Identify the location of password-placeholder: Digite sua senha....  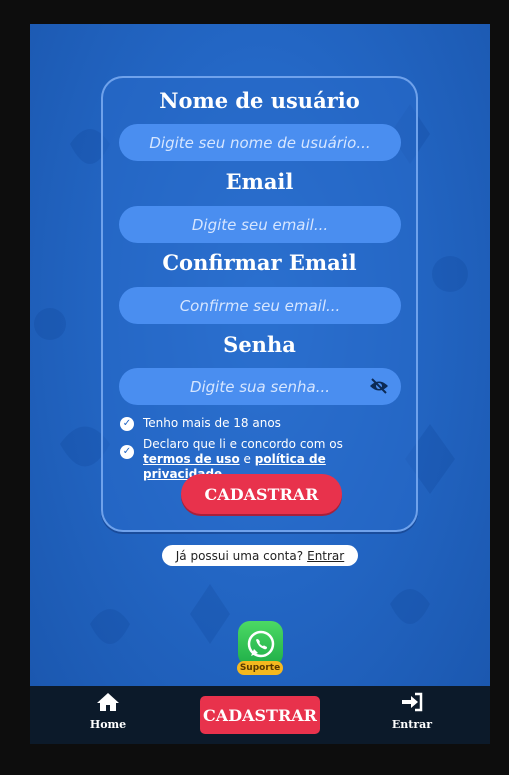
(260, 386).